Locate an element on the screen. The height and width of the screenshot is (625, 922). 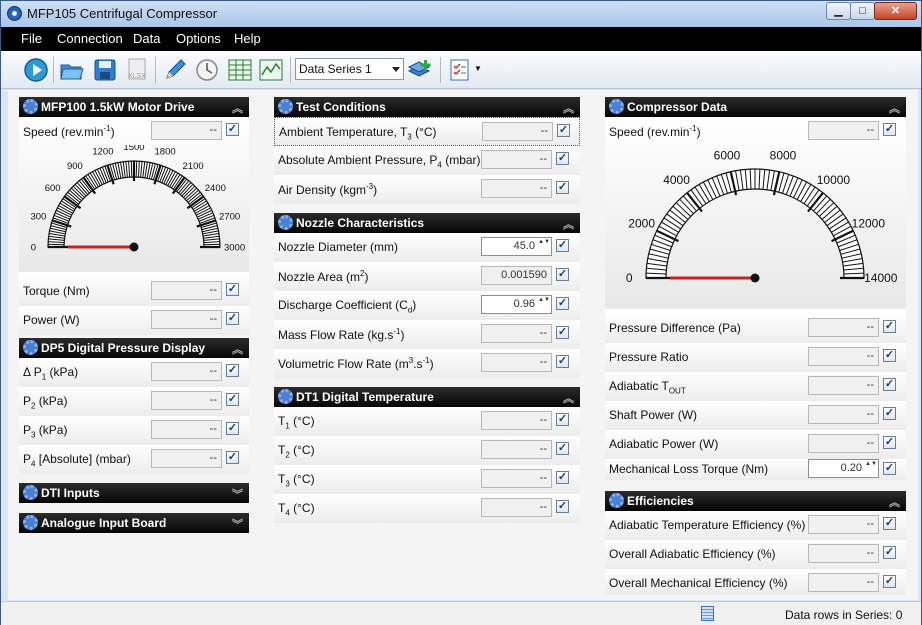
mech-loss-stepper: 0.20 is located at coordinates (843, 468).